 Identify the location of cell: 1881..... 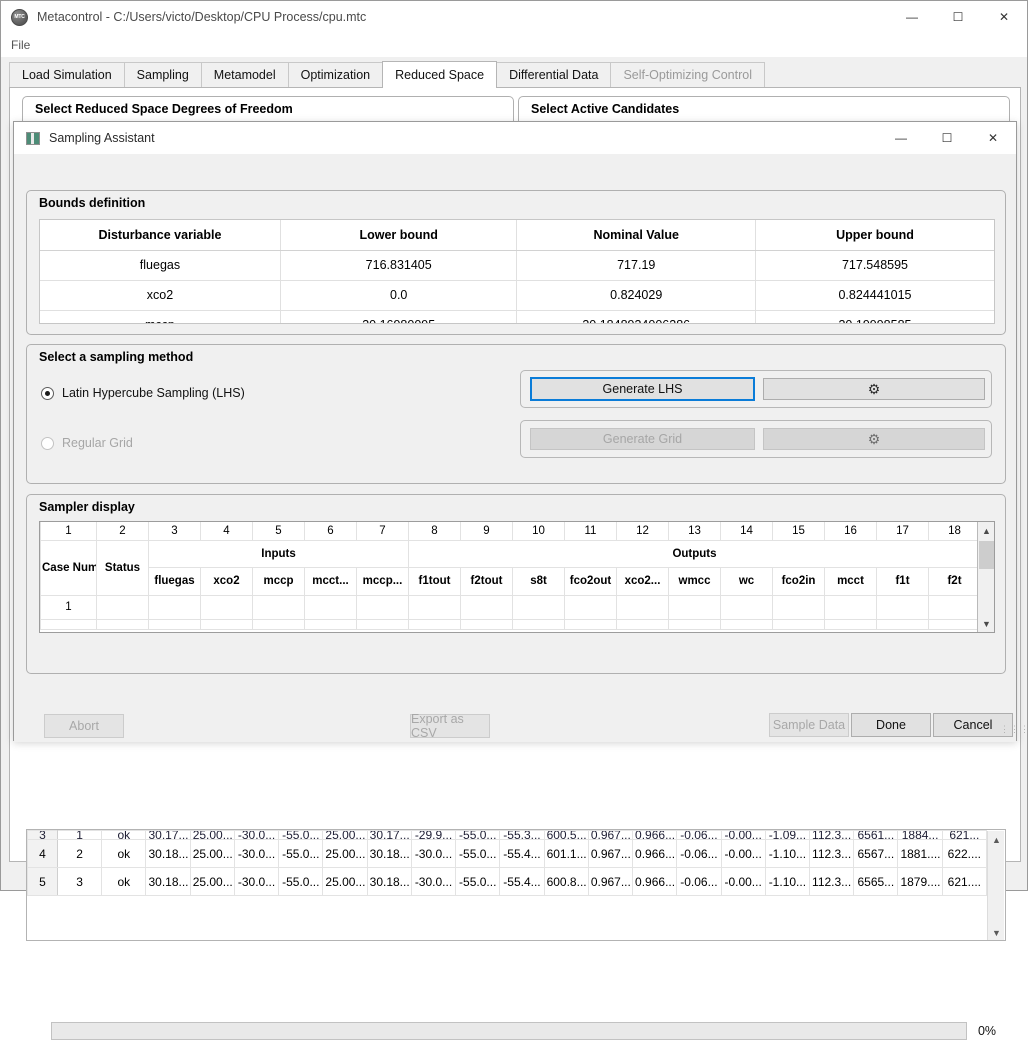
(920, 853).